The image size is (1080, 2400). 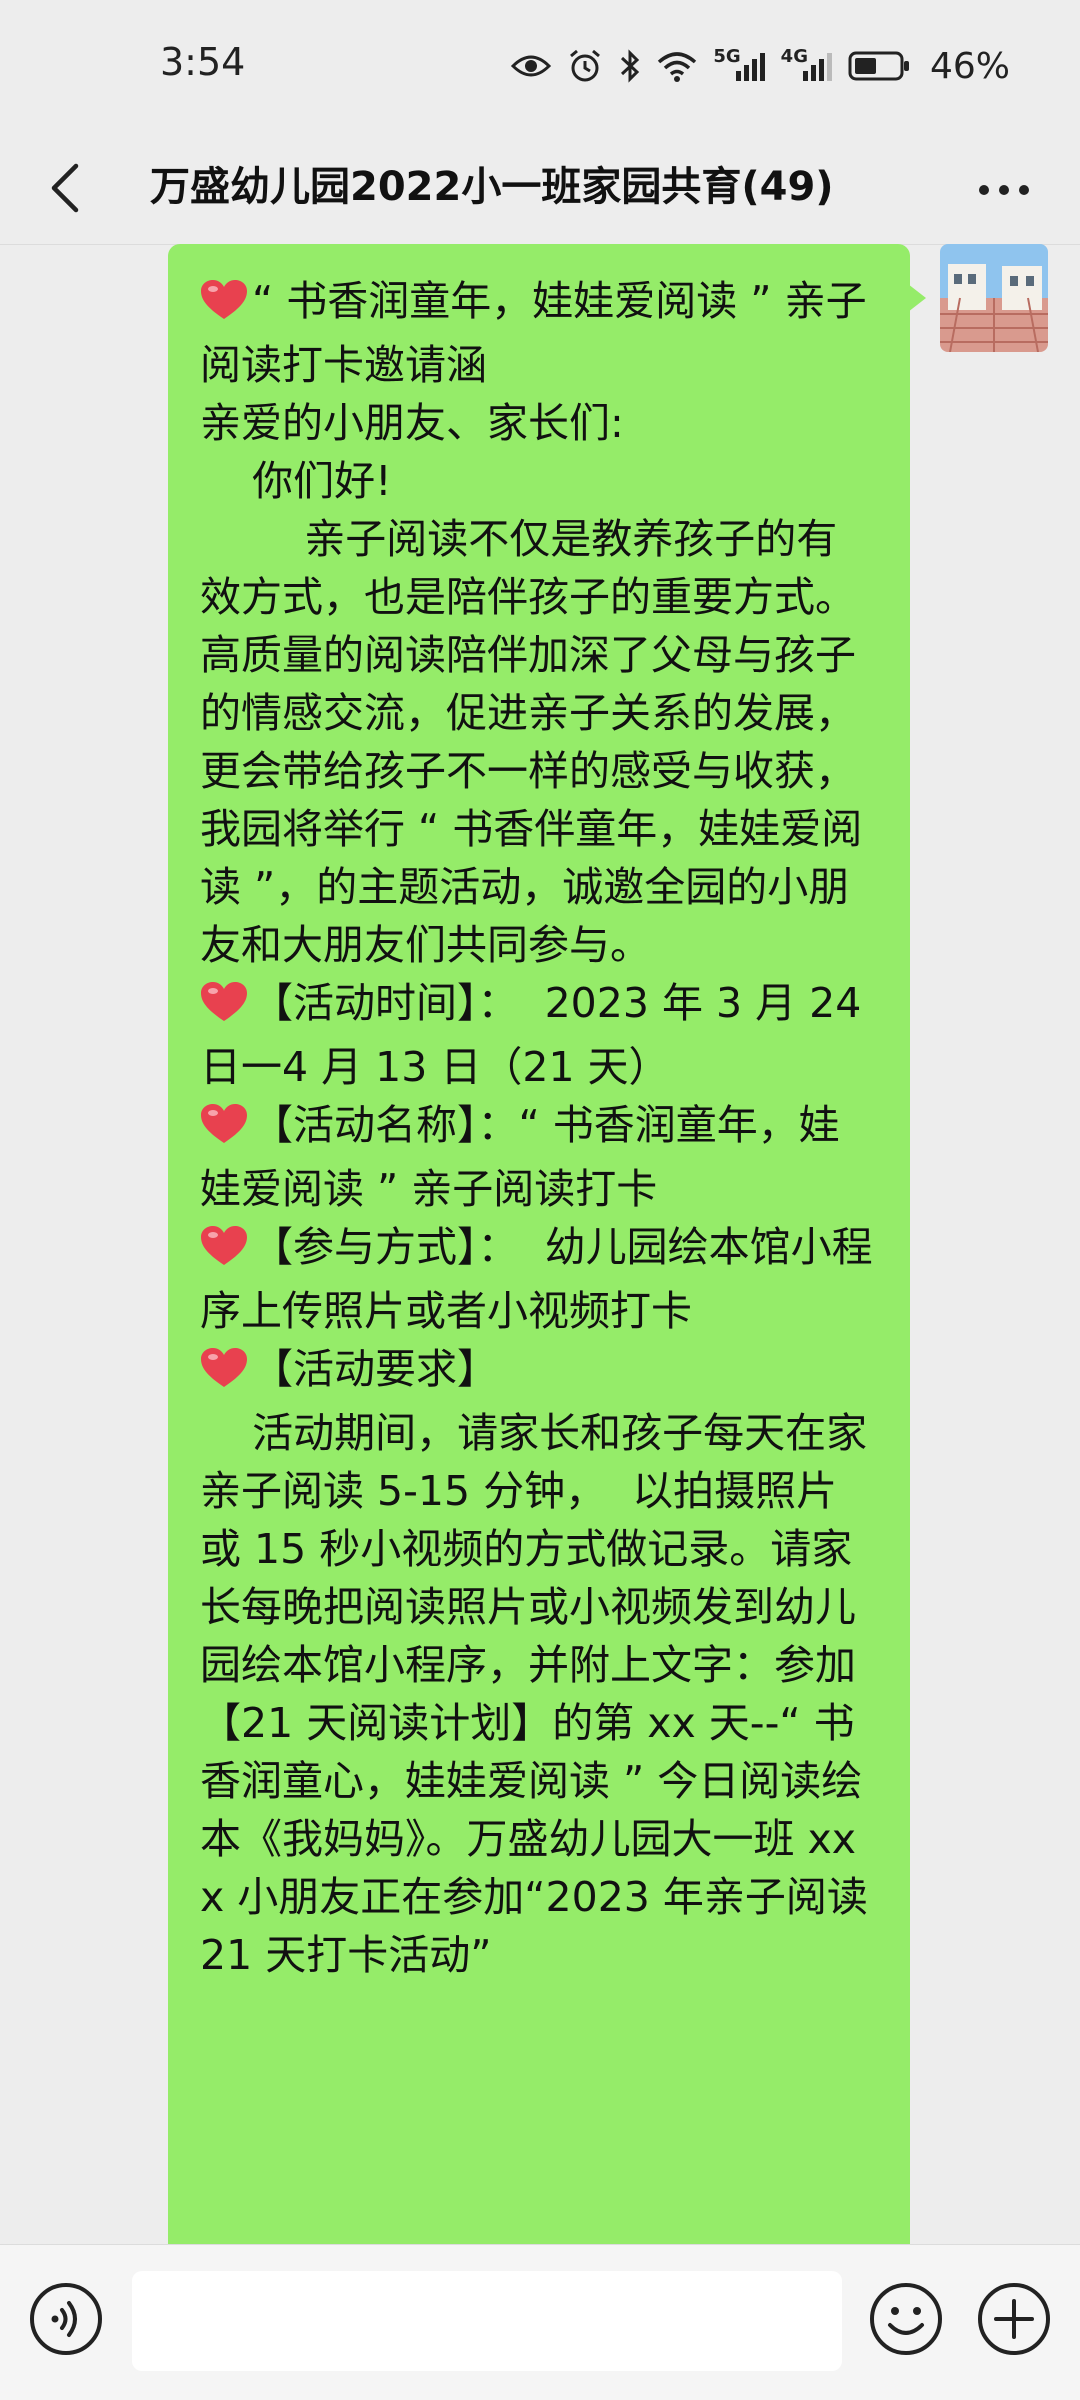 What do you see at coordinates (879, 66) in the screenshot?
I see `battery-icon` at bounding box center [879, 66].